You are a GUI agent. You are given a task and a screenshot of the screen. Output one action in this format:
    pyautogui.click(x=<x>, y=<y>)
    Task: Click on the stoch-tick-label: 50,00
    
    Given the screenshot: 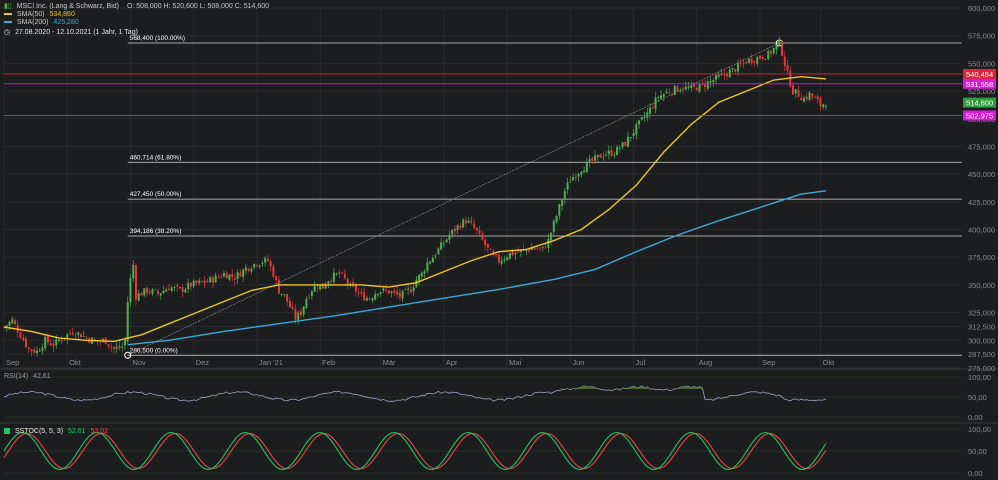 What is the action you would take?
    pyautogui.click(x=977, y=451)
    